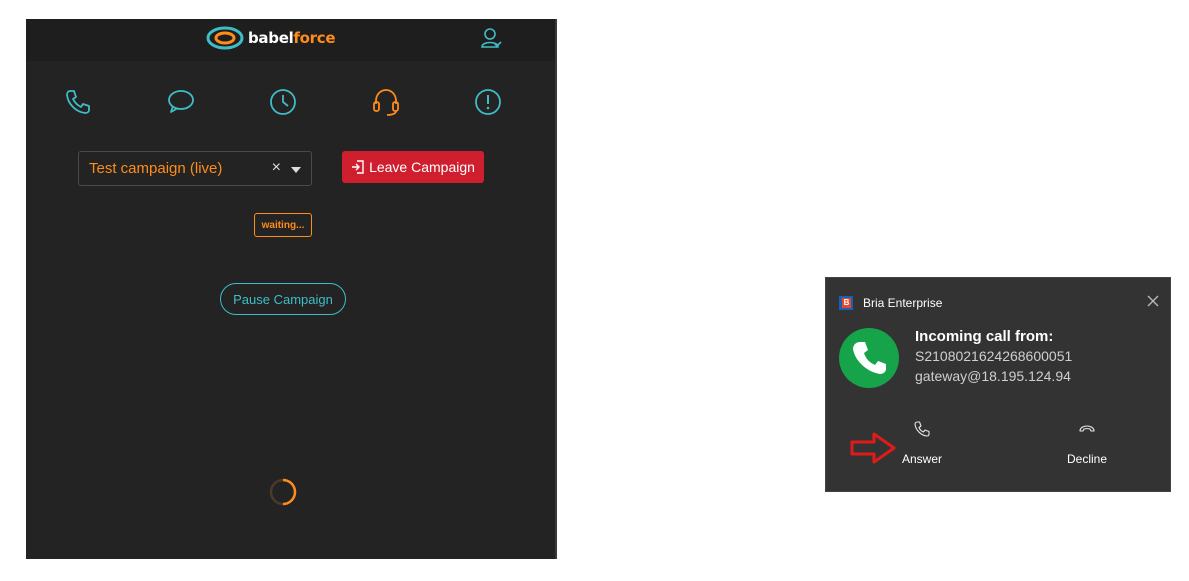 The width and height of the screenshot is (1189, 581). I want to click on nav-bar, so click(290, 104).